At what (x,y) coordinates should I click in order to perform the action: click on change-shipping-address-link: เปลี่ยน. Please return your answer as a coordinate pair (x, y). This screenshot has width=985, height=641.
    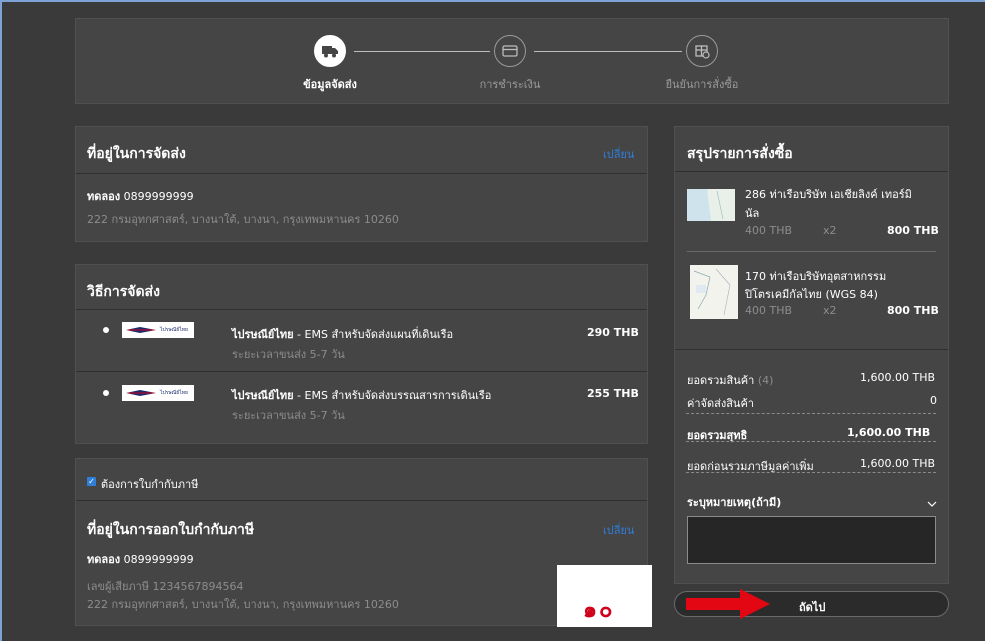
    Looking at the image, I should click on (618, 154).